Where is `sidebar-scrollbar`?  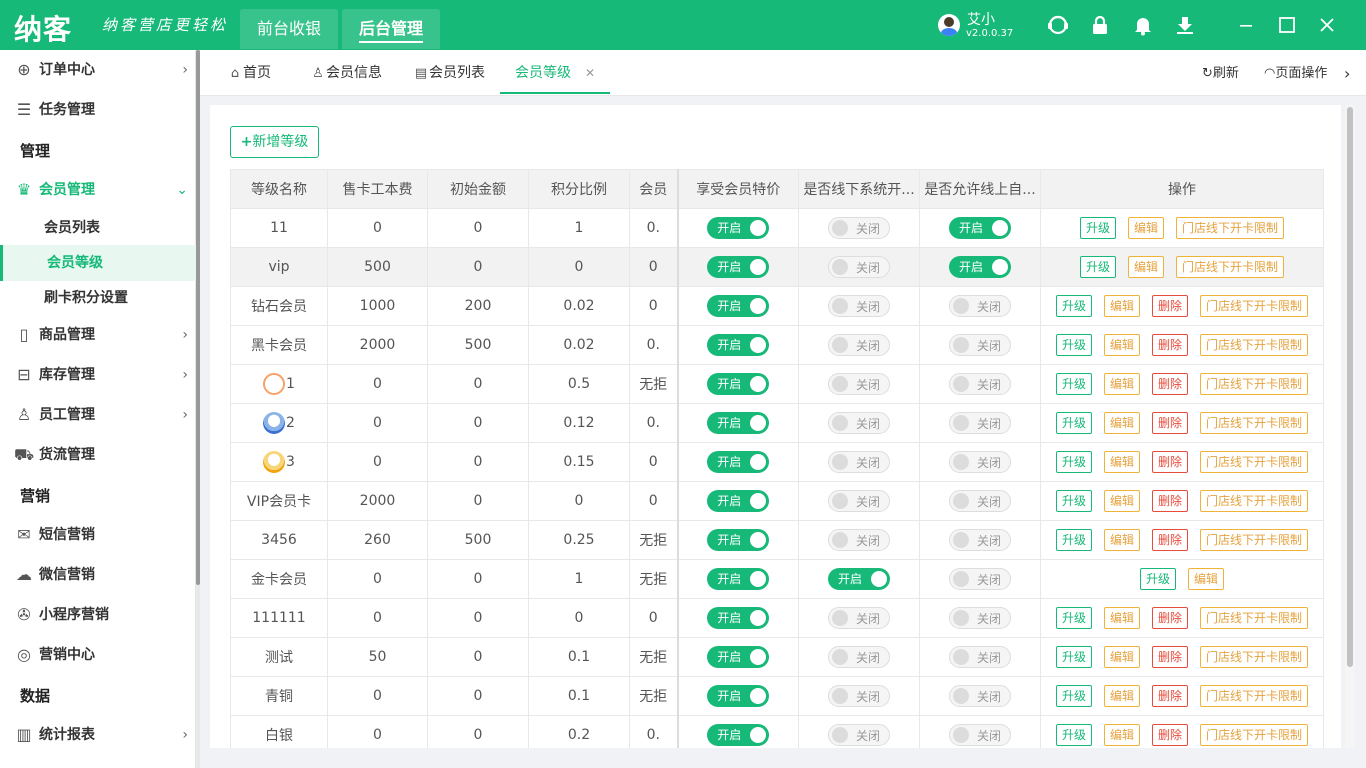 sidebar-scrollbar is located at coordinates (198, 409).